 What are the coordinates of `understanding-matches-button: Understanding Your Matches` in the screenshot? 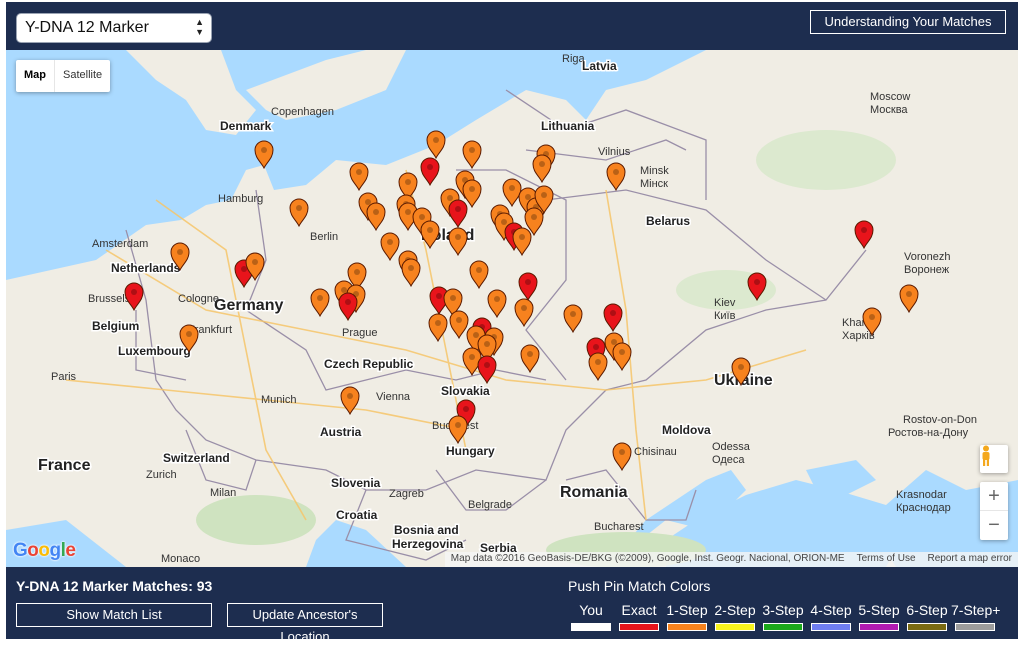 It's located at (908, 22).